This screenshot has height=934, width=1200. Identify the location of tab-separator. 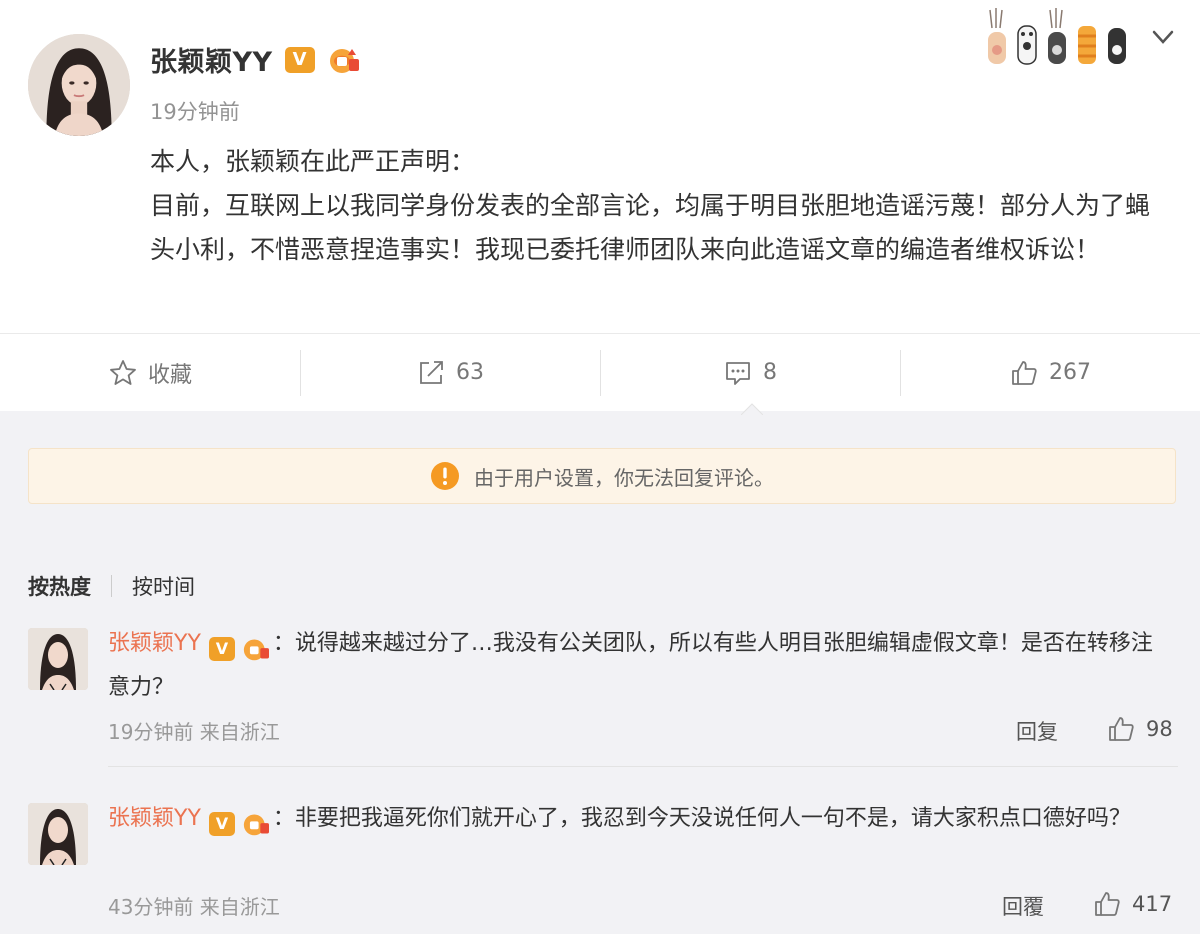
(111, 586).